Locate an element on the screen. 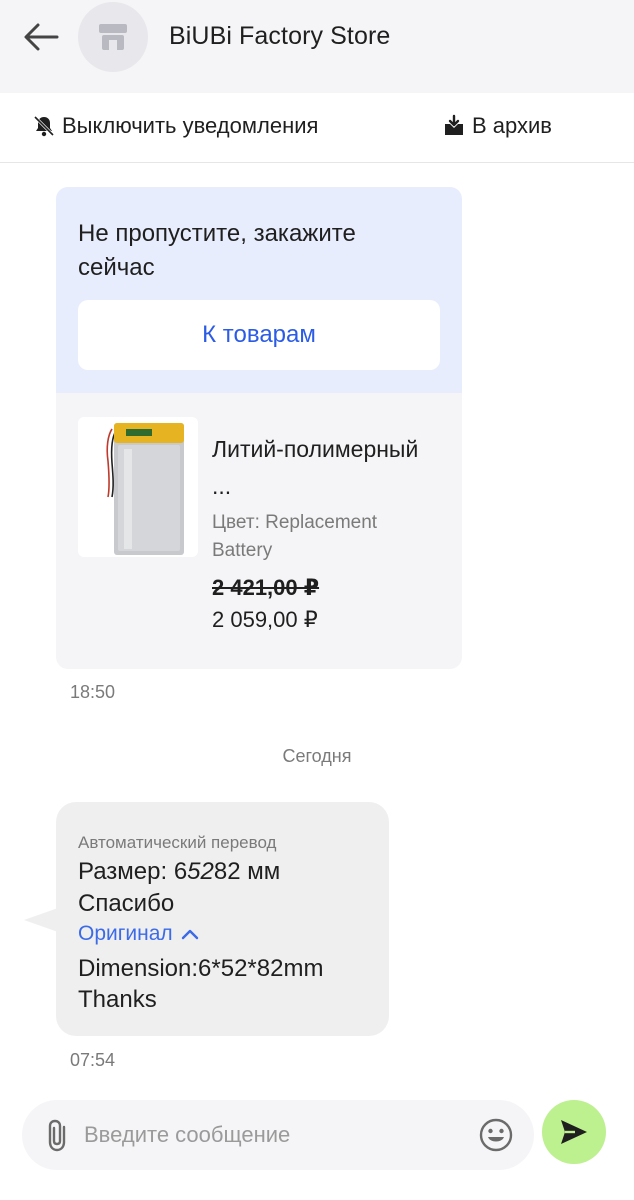  translated-text-line-1-start: Размер: 6 is located at coordinates (133, 871).